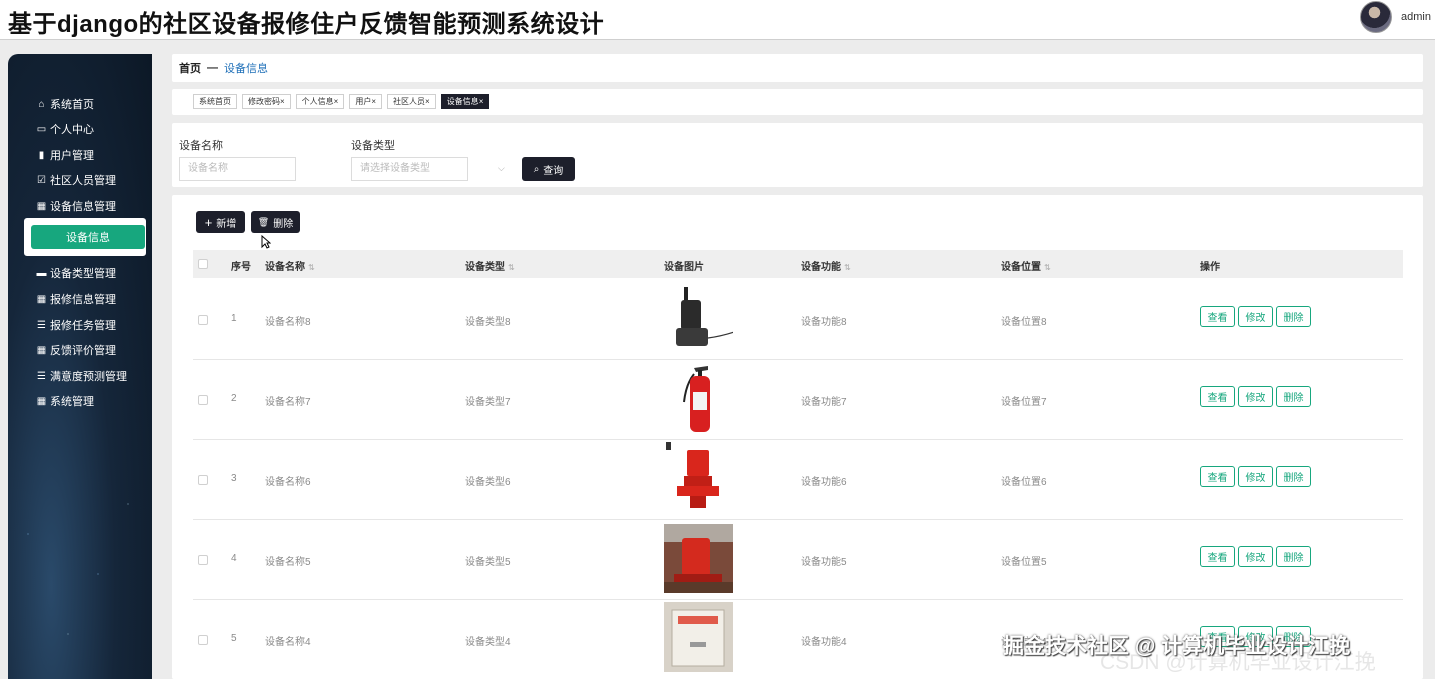  What do you see at coordinates (465, 101) in the screenshot?
I see `tab-5: 设备信息×` at bounding box center [465, 101].